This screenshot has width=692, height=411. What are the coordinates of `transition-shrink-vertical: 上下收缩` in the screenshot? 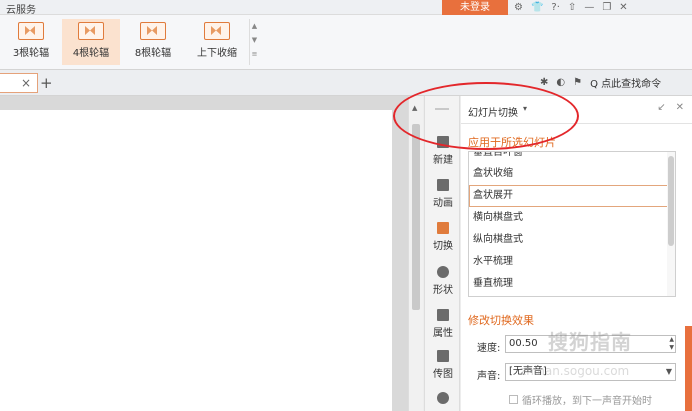 It's located at (217, 42).